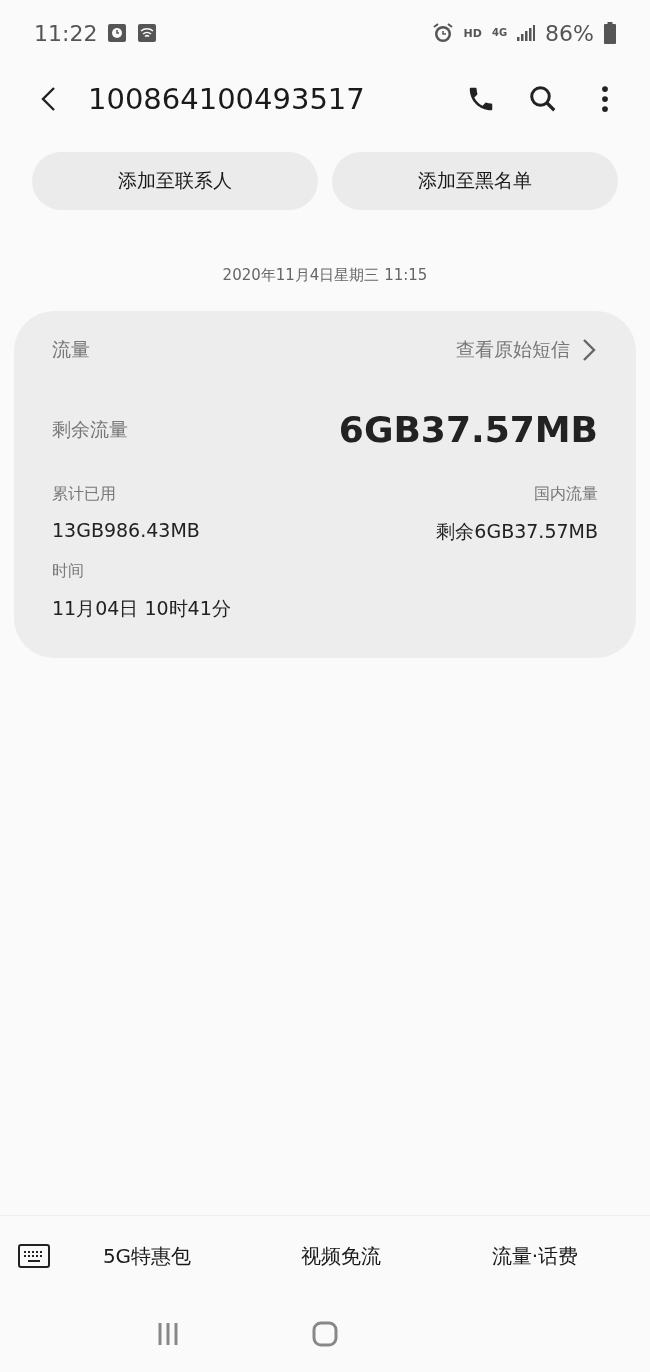 The width and height of the screenshot is (650, 1372). What do you see at coordinates (499, 33) in the screenshot?
I see `network-type: 4G` at bounding box center [499, 33].